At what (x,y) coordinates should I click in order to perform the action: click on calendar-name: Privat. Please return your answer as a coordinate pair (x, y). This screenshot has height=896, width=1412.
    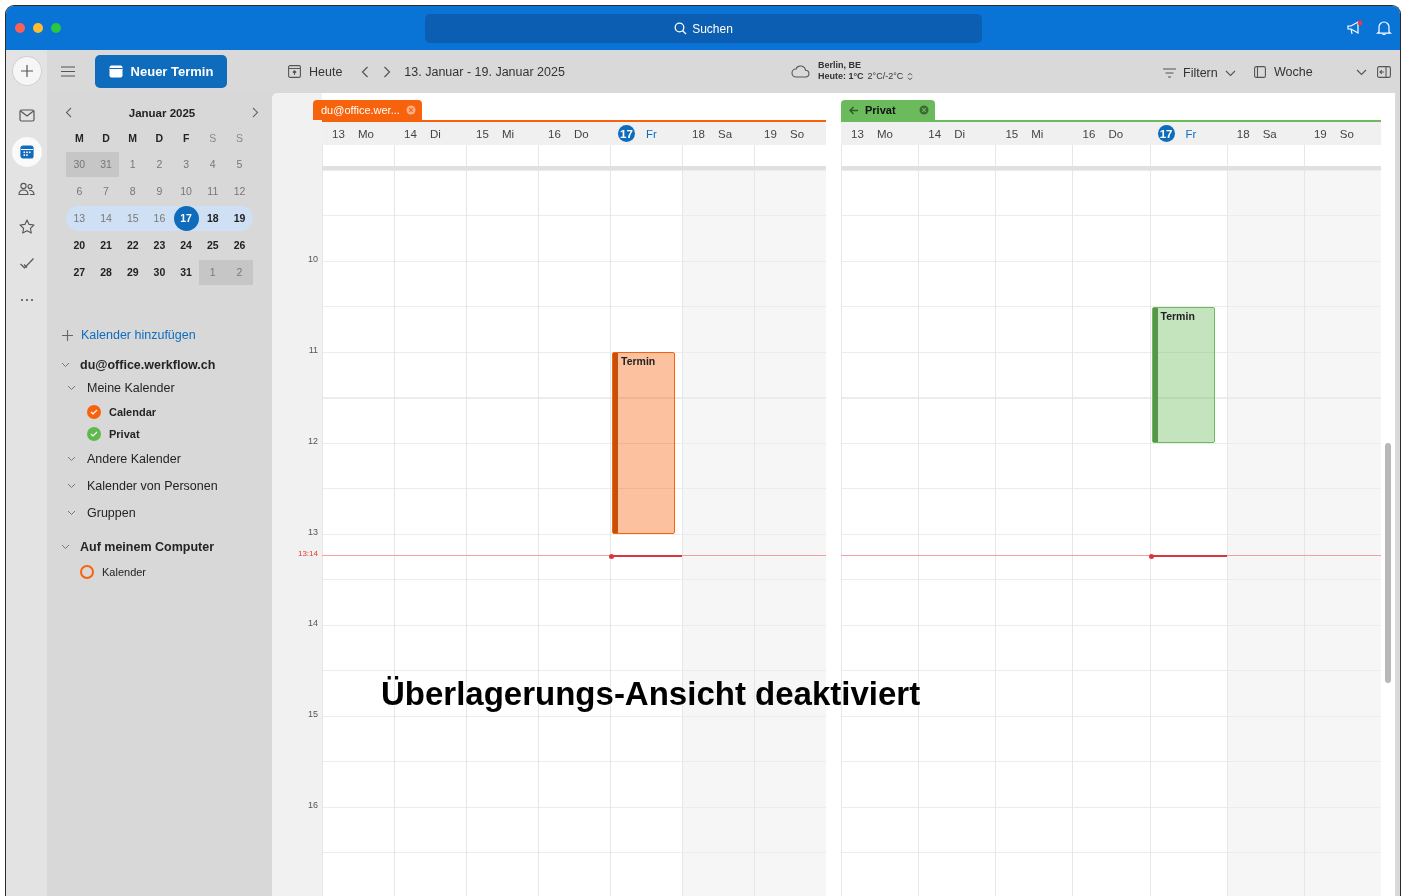
    Looking at the image, I should click on (124, 434).